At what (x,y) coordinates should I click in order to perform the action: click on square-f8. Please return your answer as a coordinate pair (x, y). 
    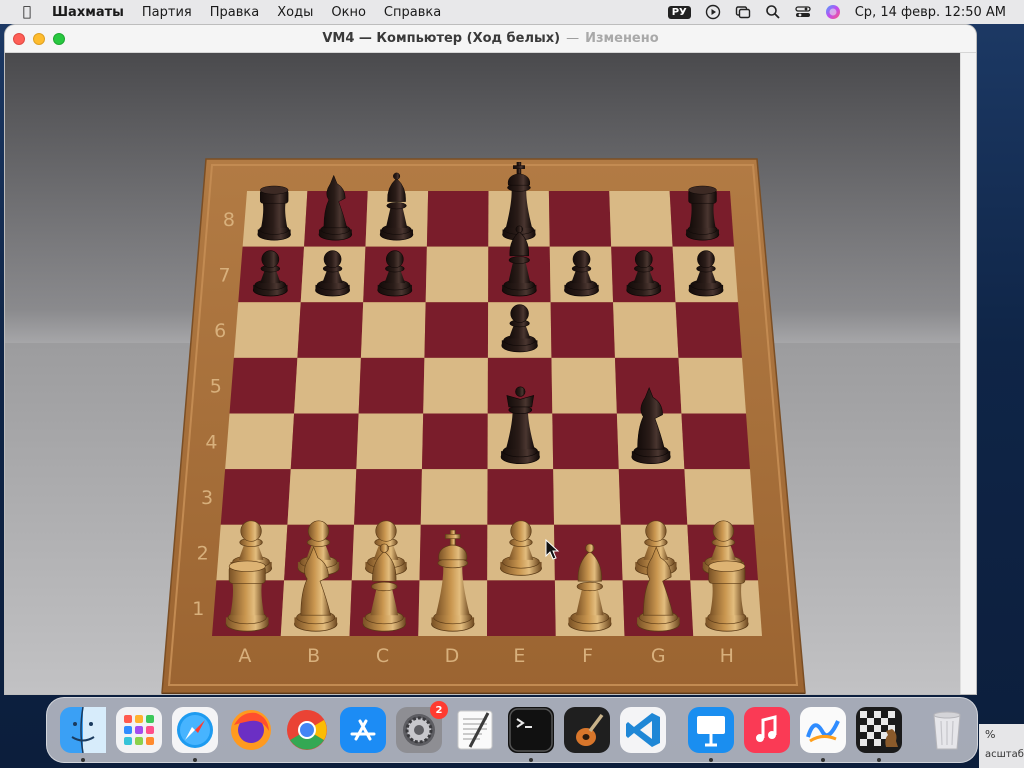
    Looking at the image, I should click on (580, 219).